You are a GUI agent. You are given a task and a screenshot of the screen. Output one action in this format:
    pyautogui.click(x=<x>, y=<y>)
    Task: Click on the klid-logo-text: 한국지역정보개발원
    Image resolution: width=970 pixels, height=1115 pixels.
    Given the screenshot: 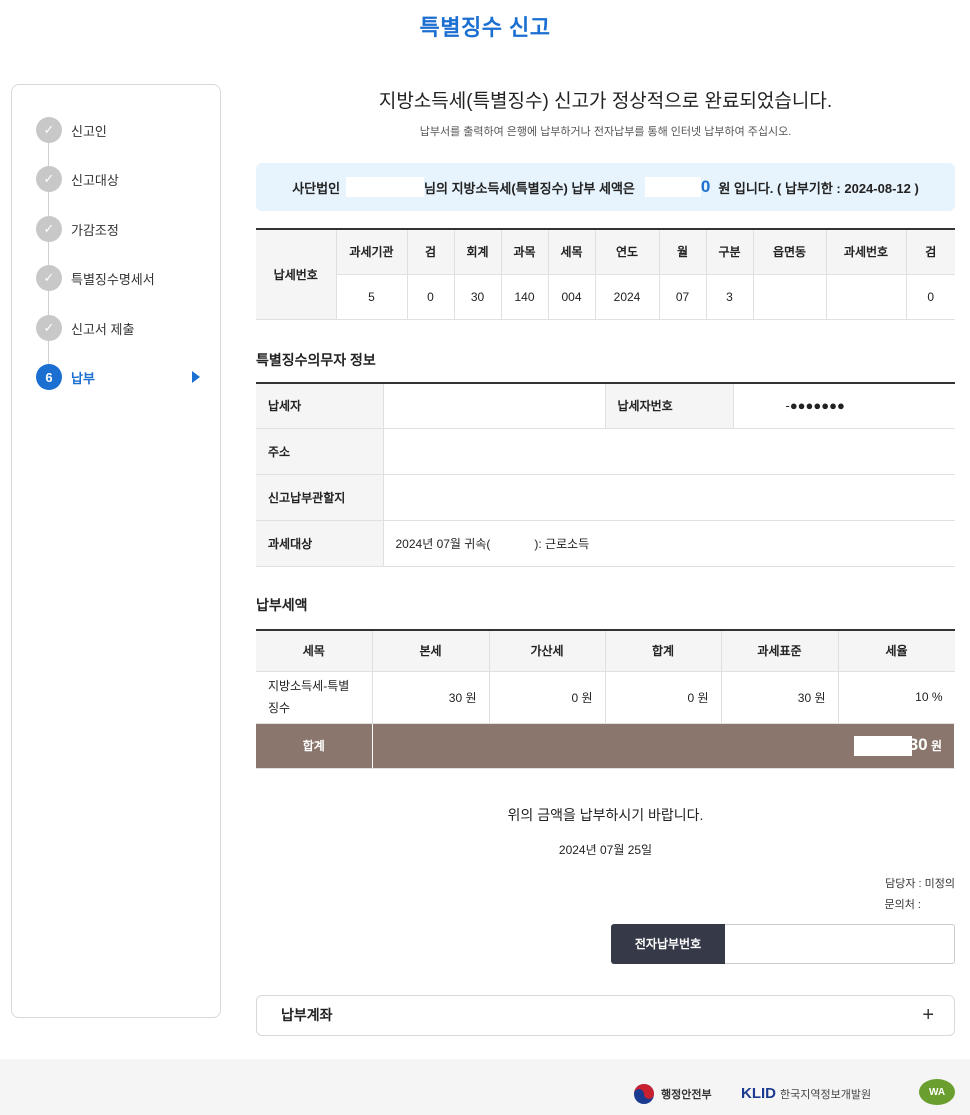 What is the action you would take?
    pyautogui.click(x=826, y=1094)
    